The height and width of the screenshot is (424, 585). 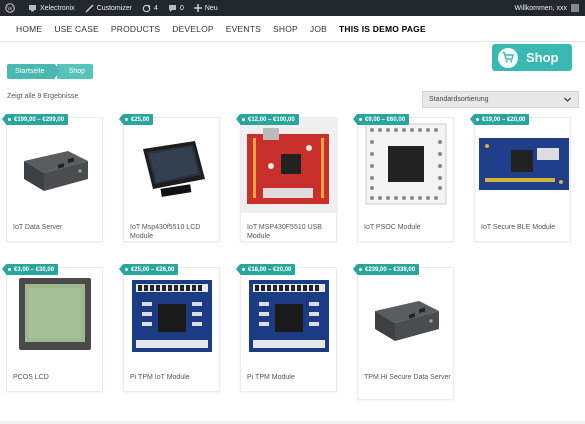 I want to click on product-card-4: IoT PSOC Module, so click(x=405, y=179).